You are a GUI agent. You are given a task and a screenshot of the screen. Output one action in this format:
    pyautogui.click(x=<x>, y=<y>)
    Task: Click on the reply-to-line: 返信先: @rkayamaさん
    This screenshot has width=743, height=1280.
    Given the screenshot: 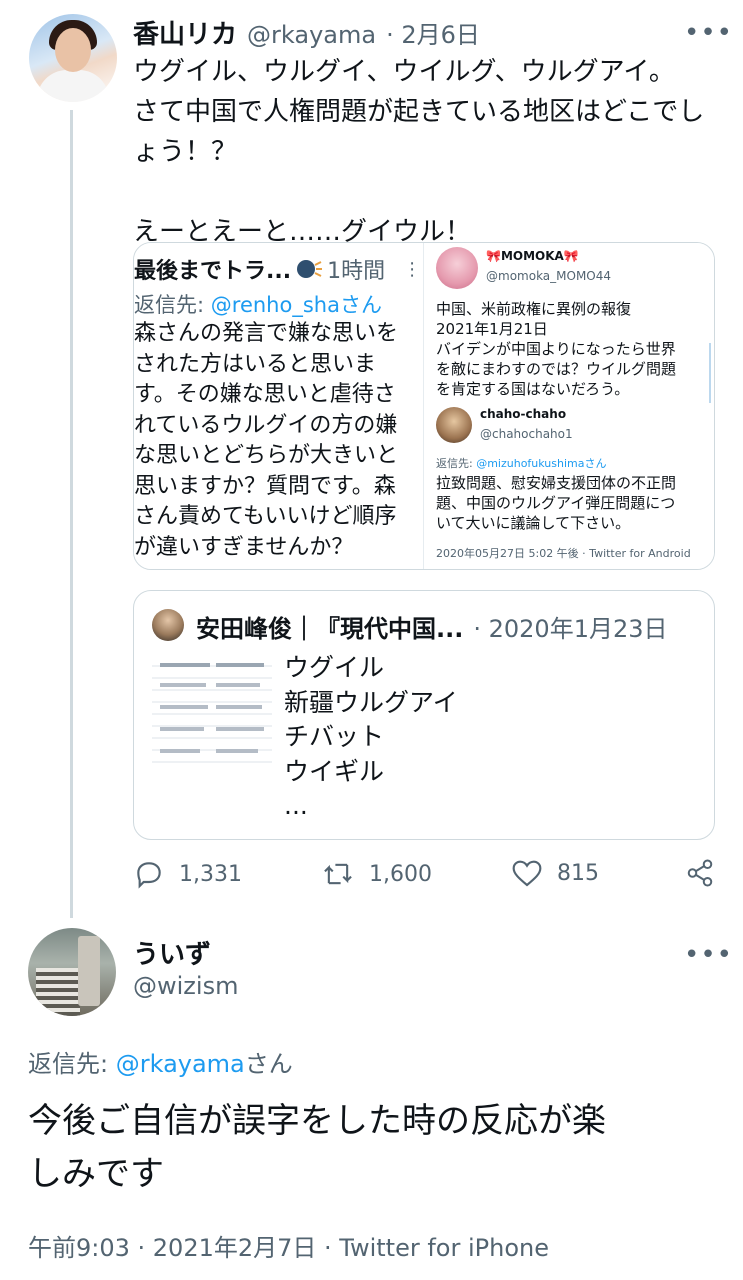 What is the action you would take?
    pyautogui.click(x=160, y=1061)
    